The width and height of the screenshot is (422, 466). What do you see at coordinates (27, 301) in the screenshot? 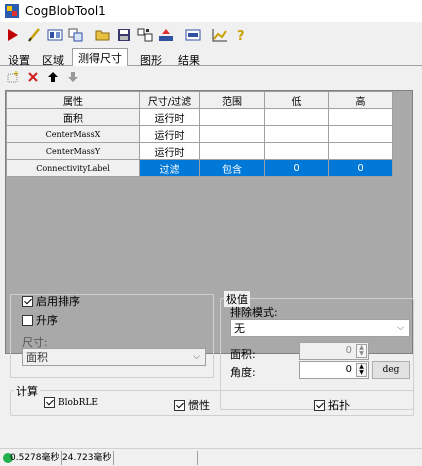
I see `enable-sort-check-icon` at bounding box center [27, 301].